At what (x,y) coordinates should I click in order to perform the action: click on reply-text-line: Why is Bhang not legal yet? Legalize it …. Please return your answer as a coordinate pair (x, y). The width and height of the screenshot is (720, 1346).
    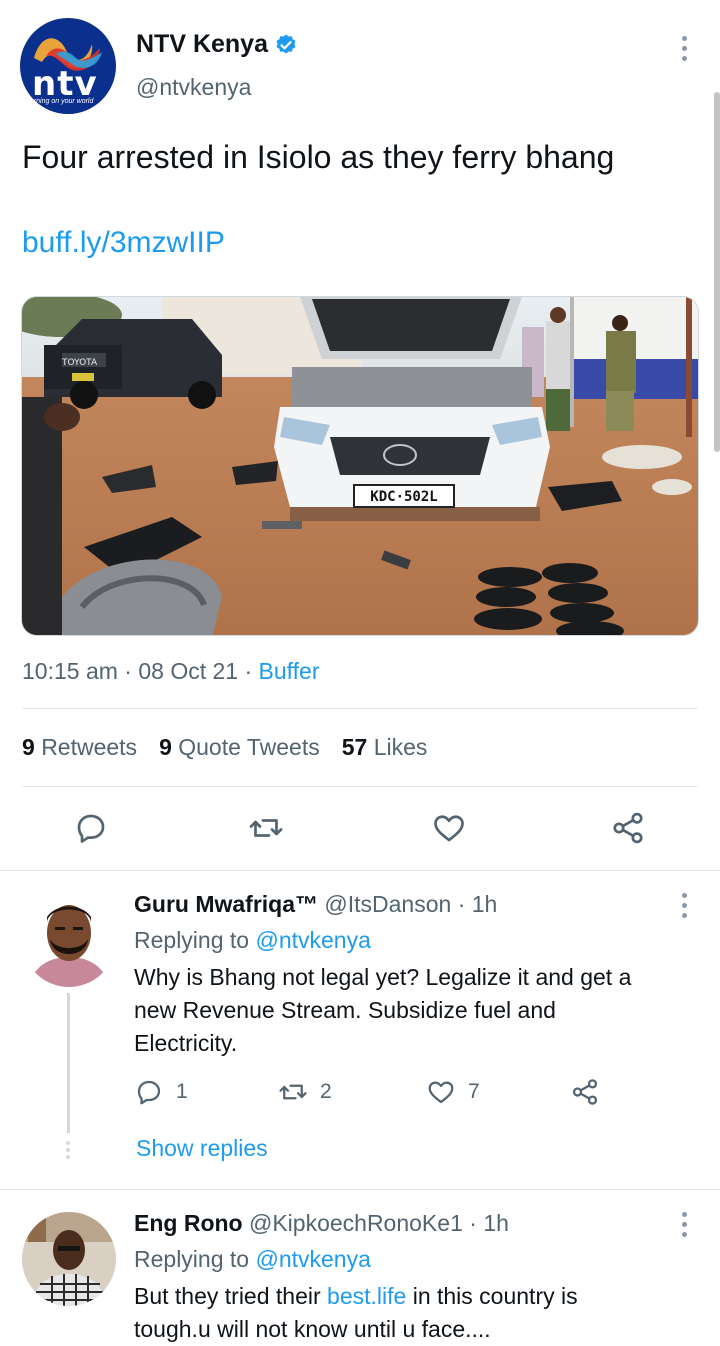
    Looking at the image, I should click on (383, 977).